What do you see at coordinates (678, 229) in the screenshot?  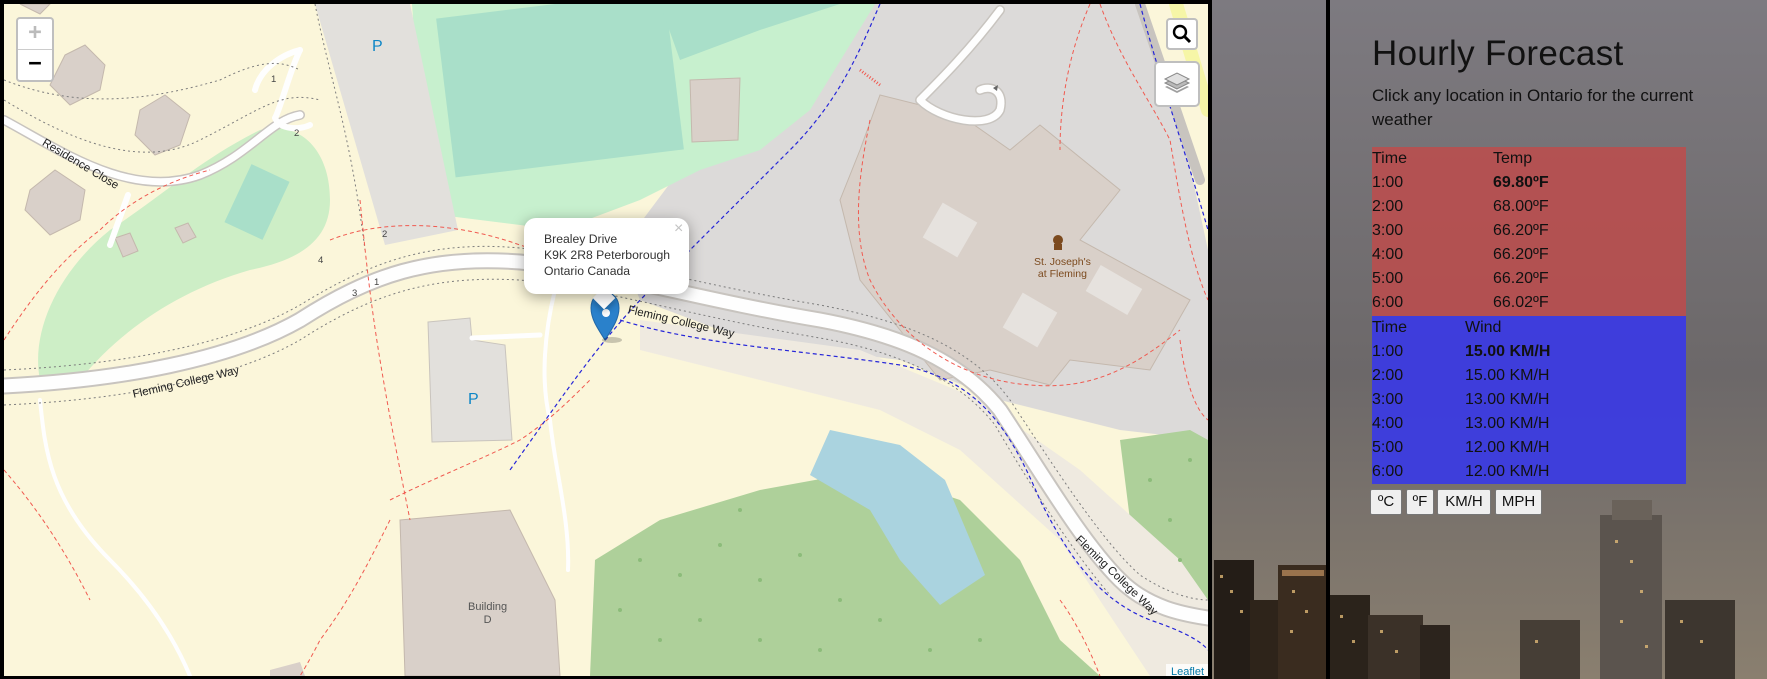 I see `close-icon: ×` at bounding box center [678, 229].